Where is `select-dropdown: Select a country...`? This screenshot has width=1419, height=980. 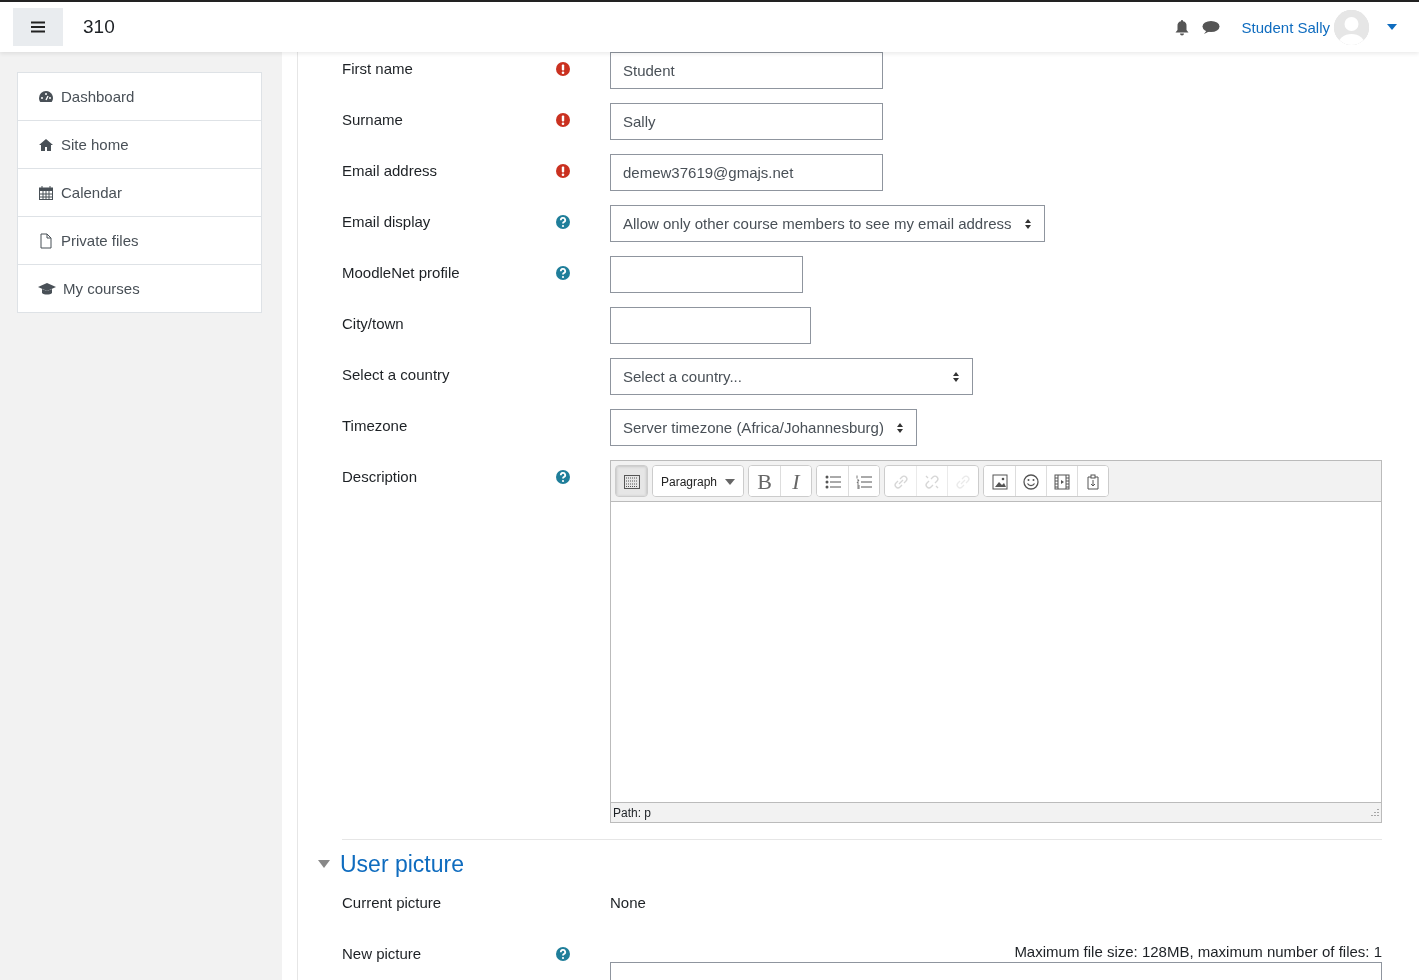
select-dropdown: Select a country... is located at coordinates (791, 376).